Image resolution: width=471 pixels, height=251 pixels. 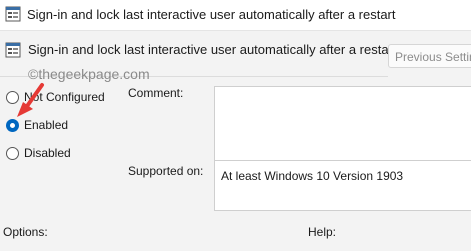 What do you see at coordinates (312, 176) in the screenshot?
I see `supported-on-value: At least Windows 10 Version 1903` at bounding box center [312, 176].